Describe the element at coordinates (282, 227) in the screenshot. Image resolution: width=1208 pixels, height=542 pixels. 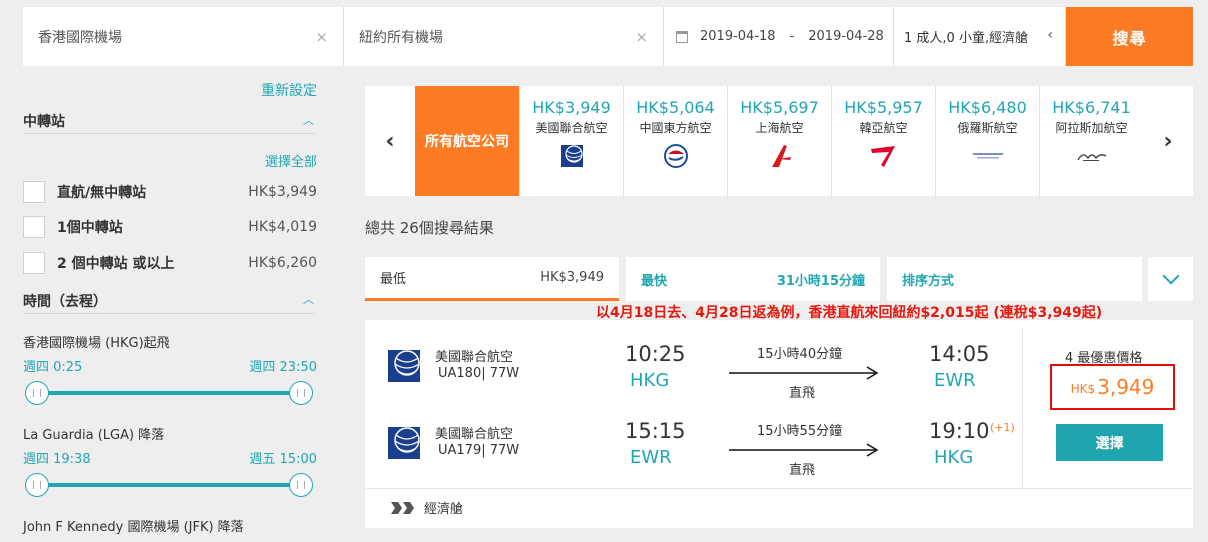
I see `stop-price: HK$4,019` at that location.